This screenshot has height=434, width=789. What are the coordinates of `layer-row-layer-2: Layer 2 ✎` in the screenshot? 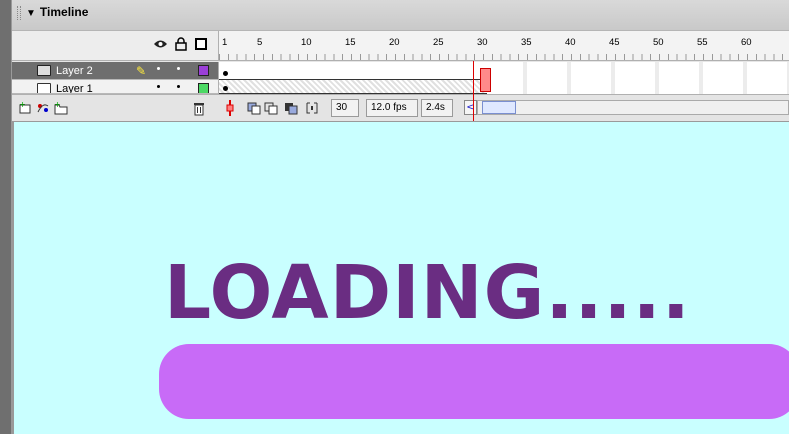 It's located at (115, 71).